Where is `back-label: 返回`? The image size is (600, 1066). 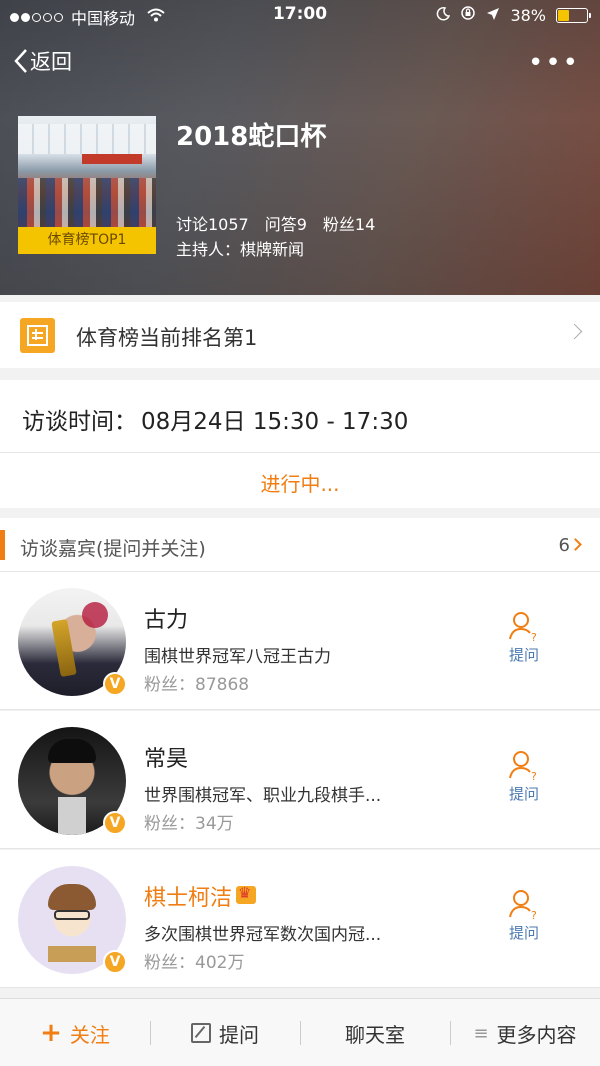
back-label: 返回 is located at coordinates (51, 62).